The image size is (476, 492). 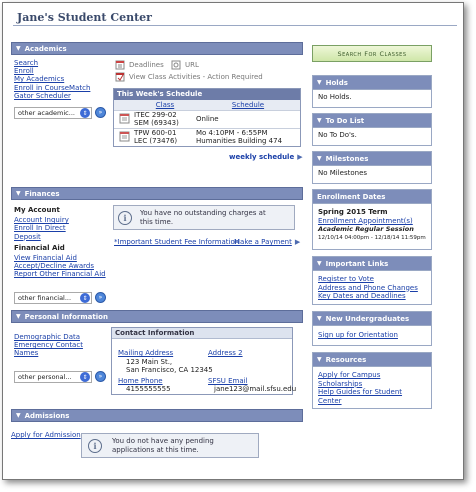 I want to click on enrollment-term: Spring 2015 Term, so click(x=353, y=212).